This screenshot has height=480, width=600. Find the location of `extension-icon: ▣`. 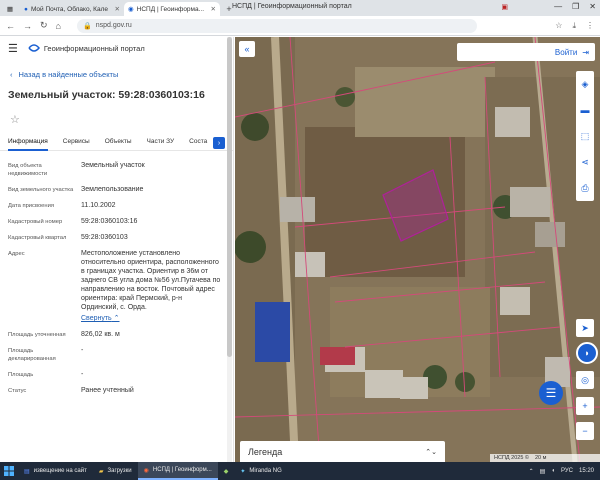

extension-icon: ▣ is located at coordinates (504, 7).